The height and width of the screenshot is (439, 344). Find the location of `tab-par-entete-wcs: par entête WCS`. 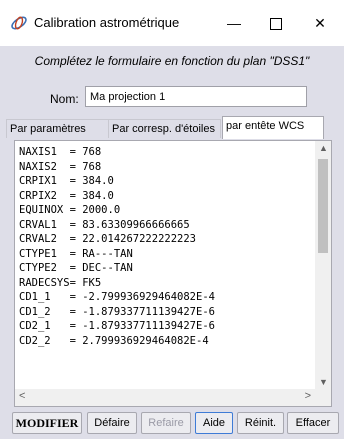

tab-par-entete-wcs: par entête WCS is located at coordinates (273, 127).